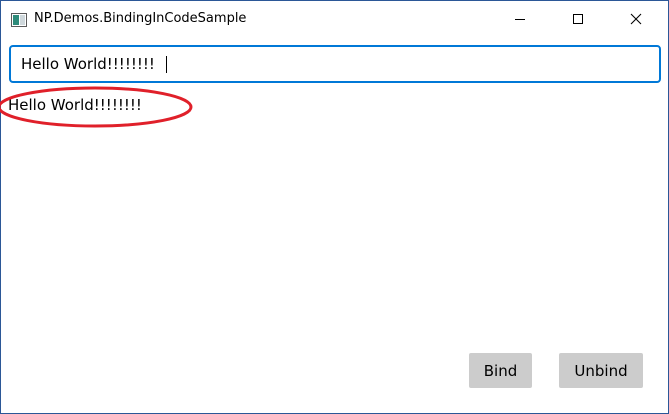 The image size is (669, 414). I want to click on text-caret, so click(166, 64).